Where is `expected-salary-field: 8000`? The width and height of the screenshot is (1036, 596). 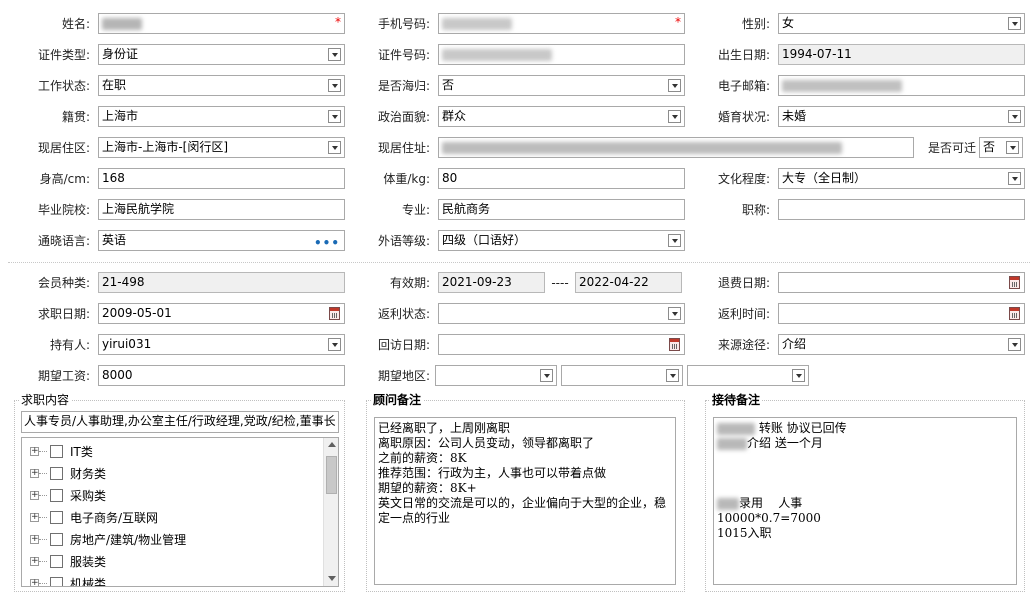
expected-salary-field: 8000 is located at coordinates (221, 375).